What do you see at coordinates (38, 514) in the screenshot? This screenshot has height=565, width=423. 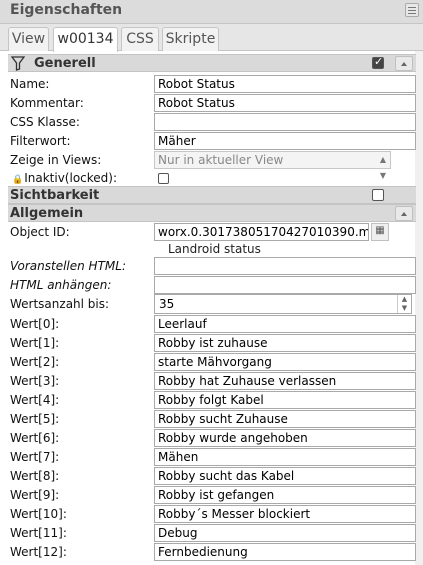 I see `wert-label: Wert[10]:` at bounding box center [38, 514].